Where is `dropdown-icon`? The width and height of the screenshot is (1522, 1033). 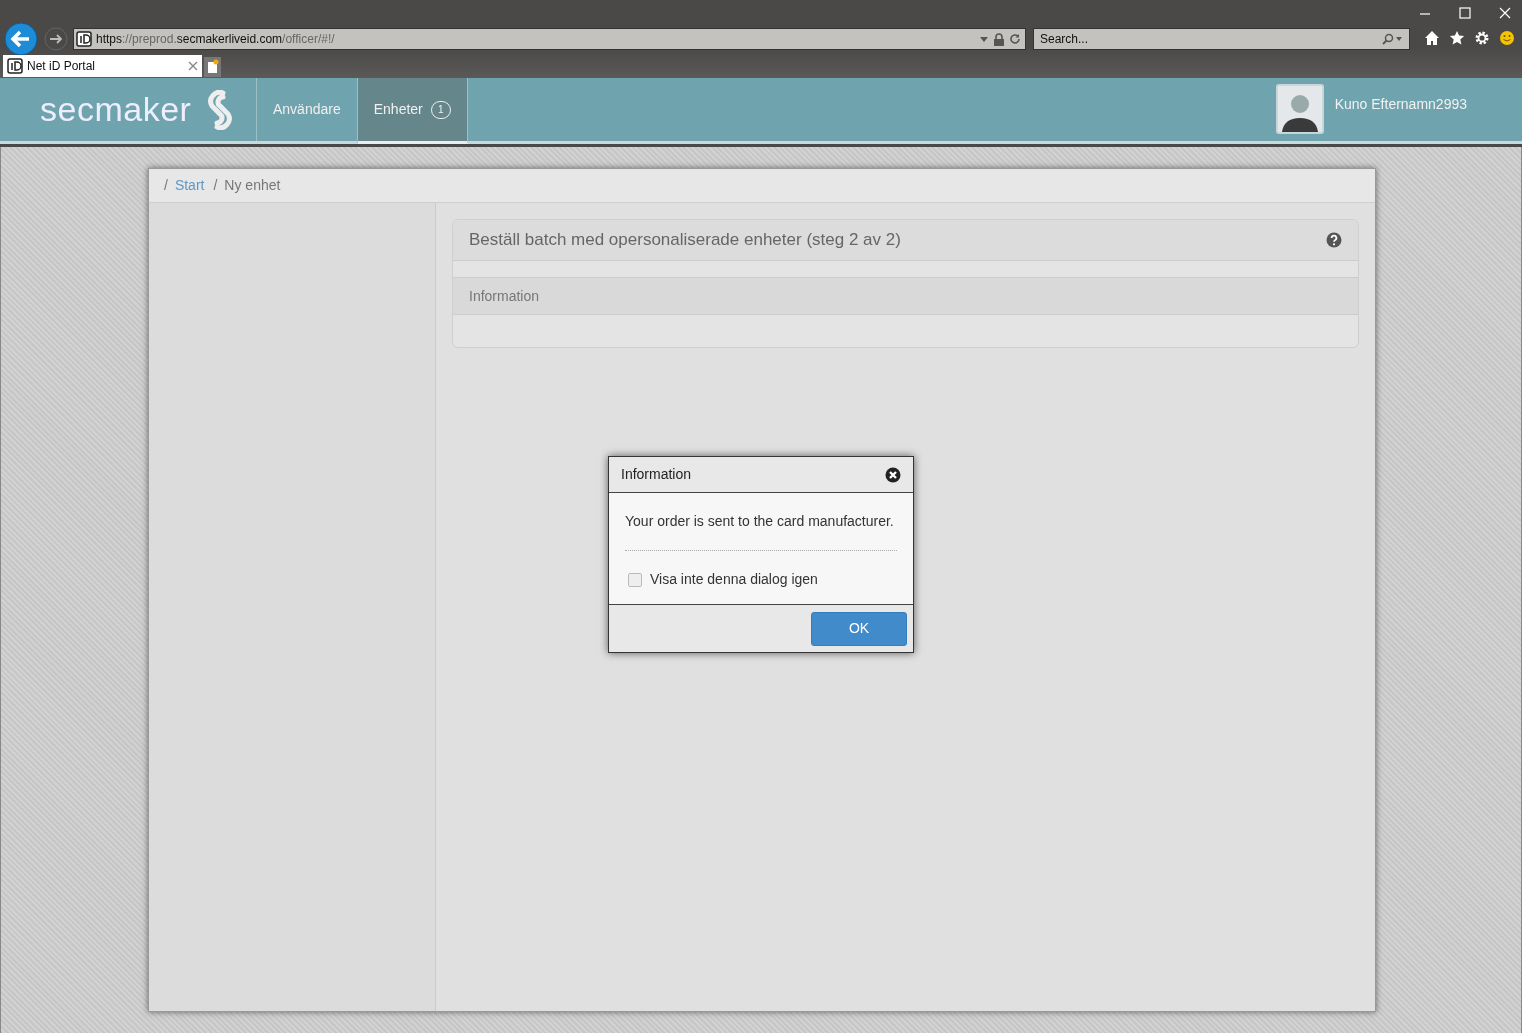
dropdown-icon is located at coordinates (984, 39).